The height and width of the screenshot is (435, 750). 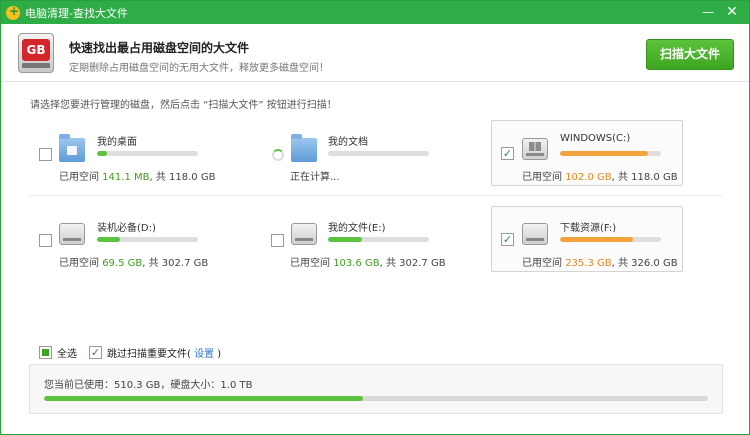 What do you see at coordinates (36, 50) in the screenshot?
I see `gb-icon-label: GB` at bounding box center [36, 50].